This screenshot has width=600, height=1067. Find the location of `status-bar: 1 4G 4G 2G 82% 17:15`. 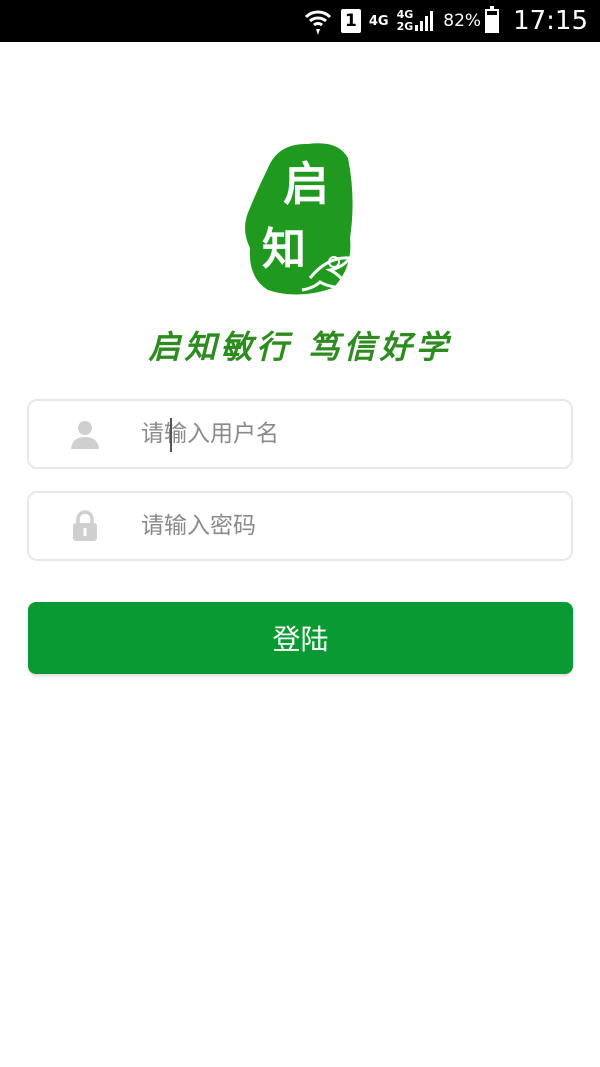

status-bar: 1 4G 4G 2G 82% 17:15 is located at coordinates (300, 21).